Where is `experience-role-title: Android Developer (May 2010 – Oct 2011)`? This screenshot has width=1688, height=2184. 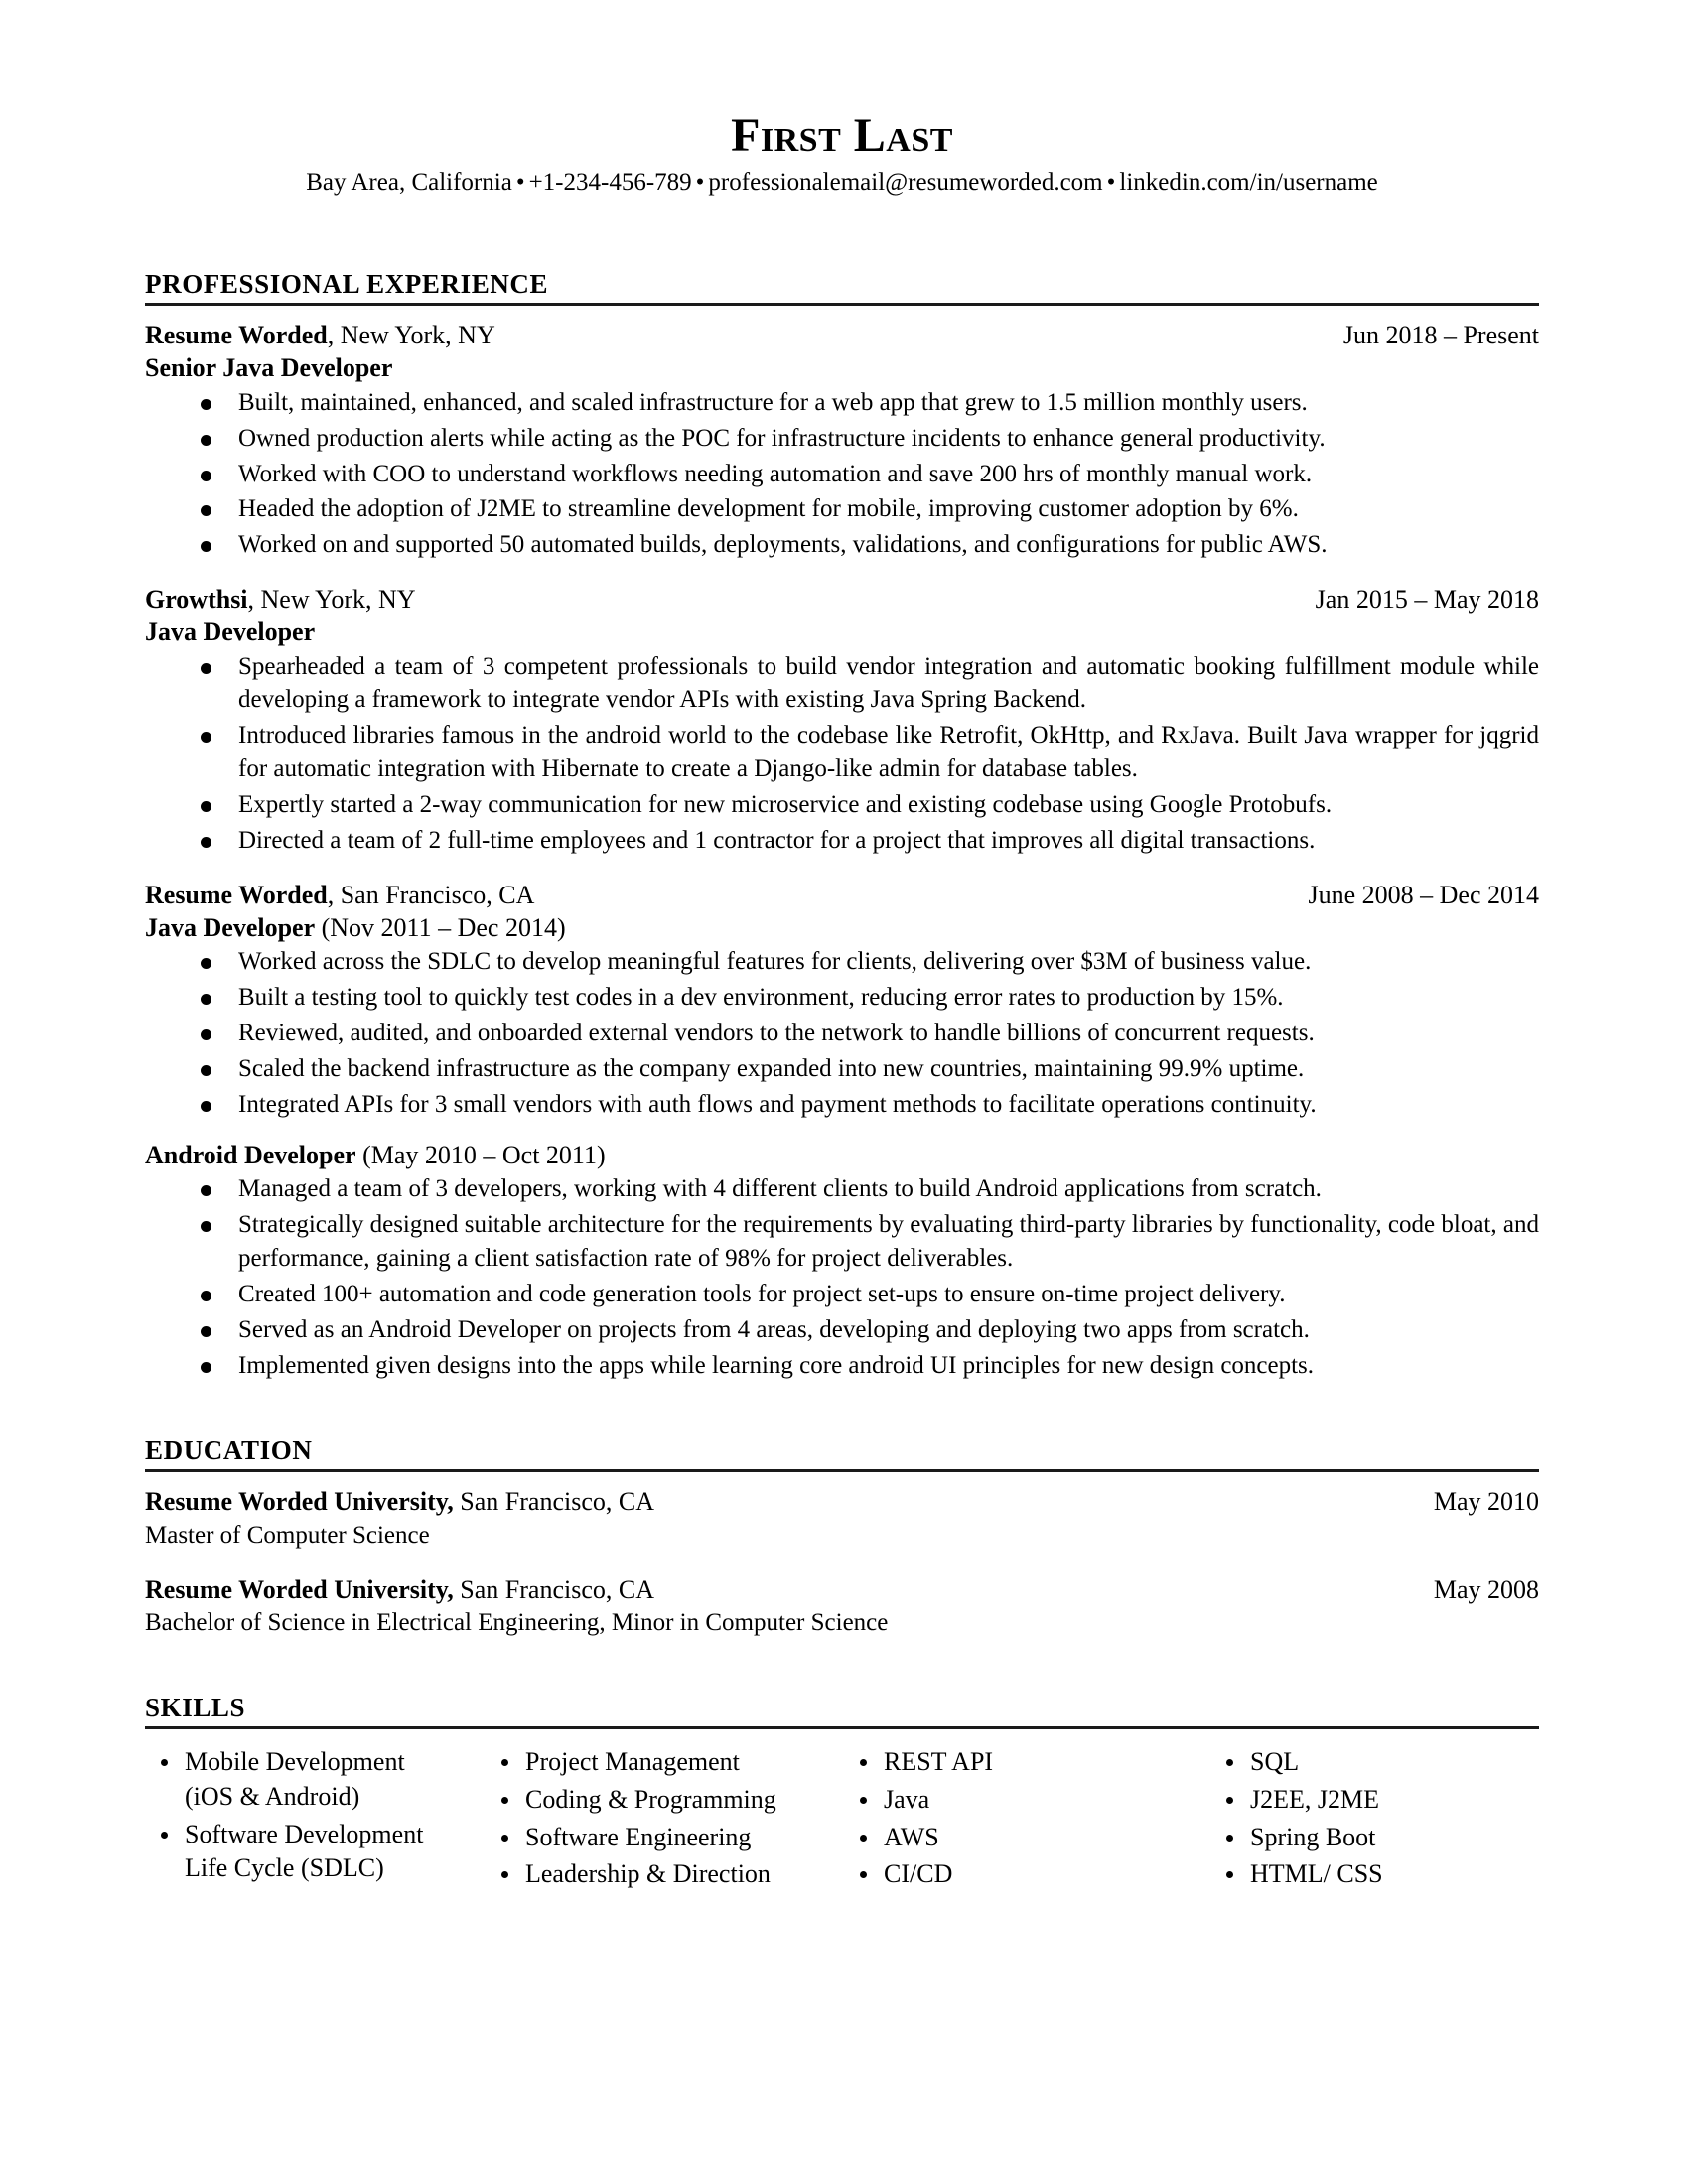
experience-role-title: Android Developer (May 2010 – Oct 2011) is located at coordinates (842, 1155).